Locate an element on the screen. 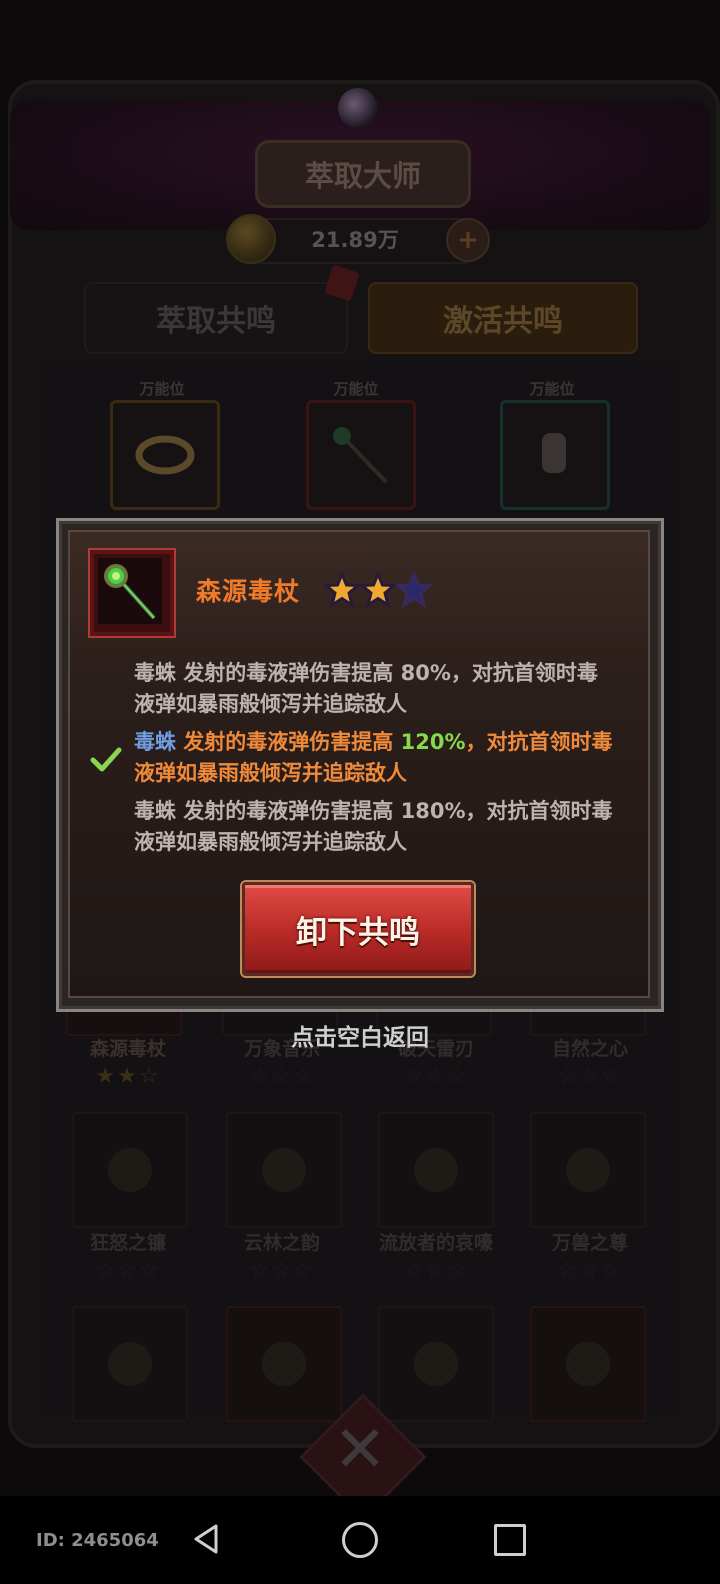  item-icon-frame is located at coordinates (130, 591).